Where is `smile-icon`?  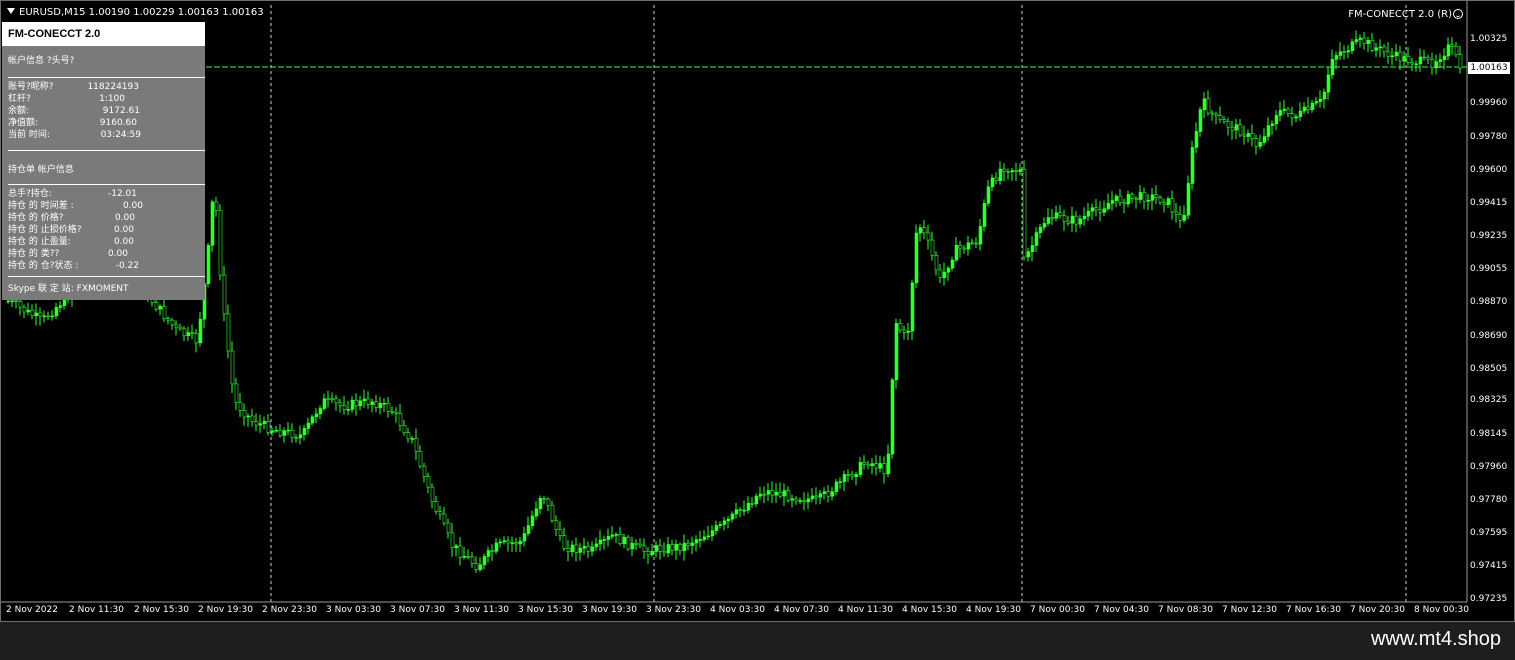 smile-icon is located at coordinates (1458, 14).